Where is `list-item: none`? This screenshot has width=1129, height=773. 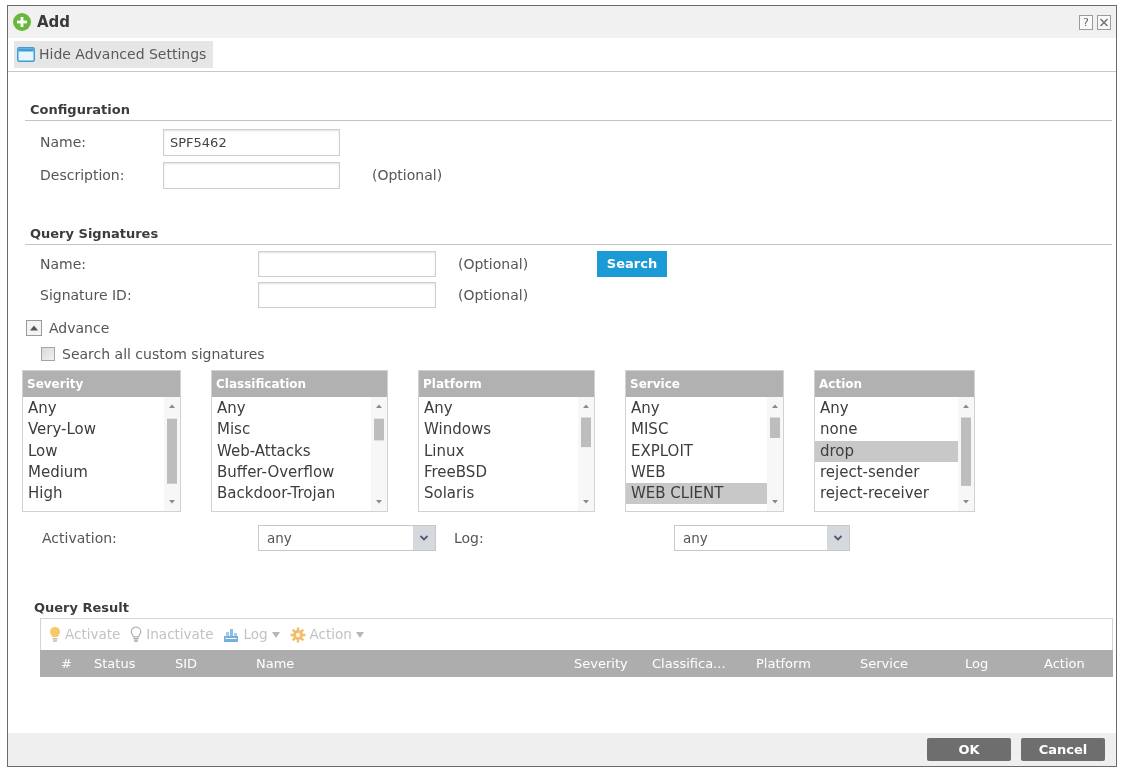 list-item: none is located at coordinates (886, 430).